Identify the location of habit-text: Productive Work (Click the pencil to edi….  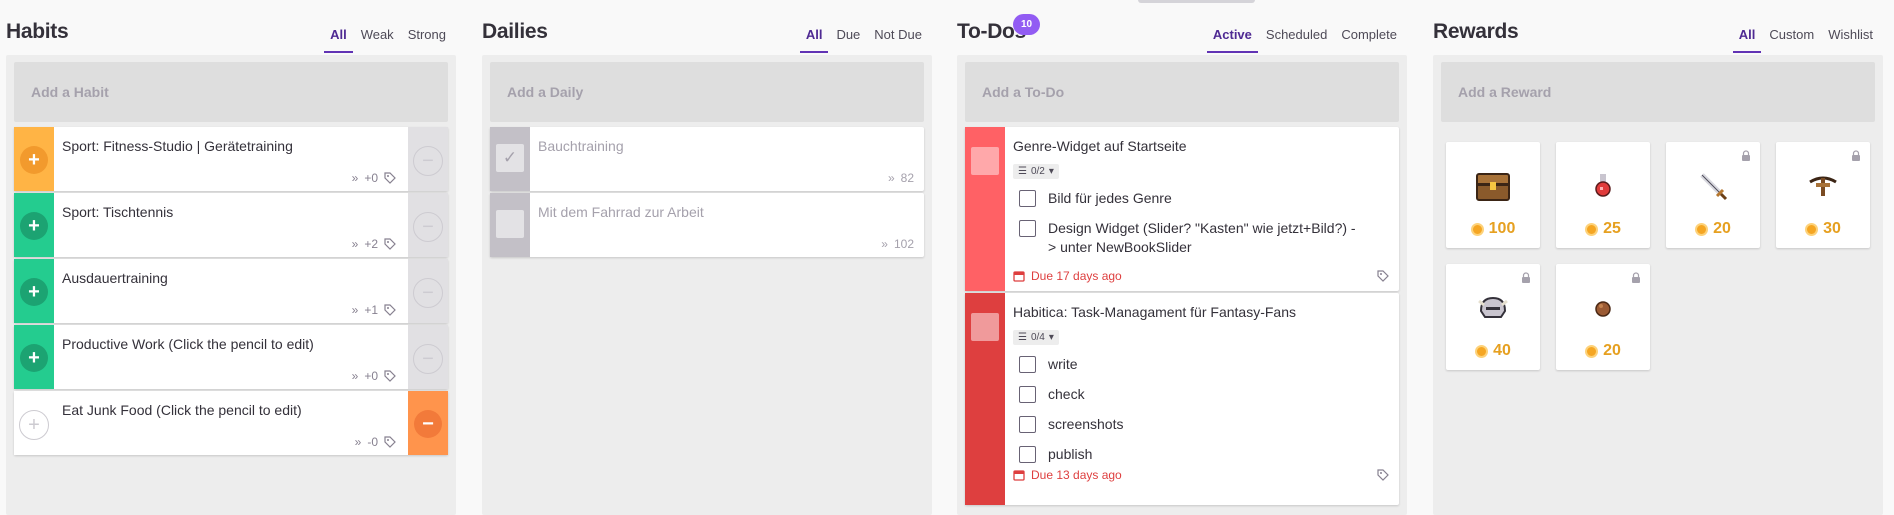
(229, 344).